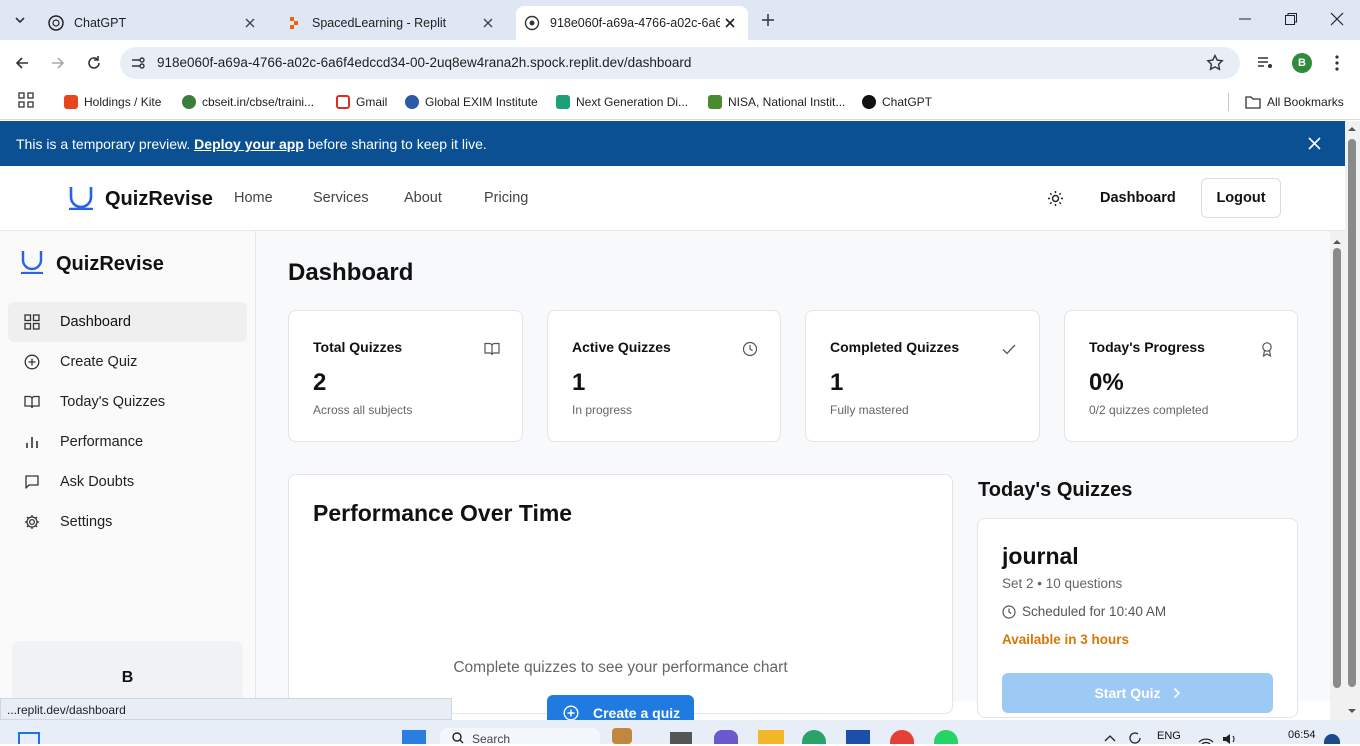 Image resolution: width=1360 pixels, height=746 pixels. Describe the element at coordinates (112, 102) in the screenshot. I see `bookmark-item: Holdings / Kite` at that location.